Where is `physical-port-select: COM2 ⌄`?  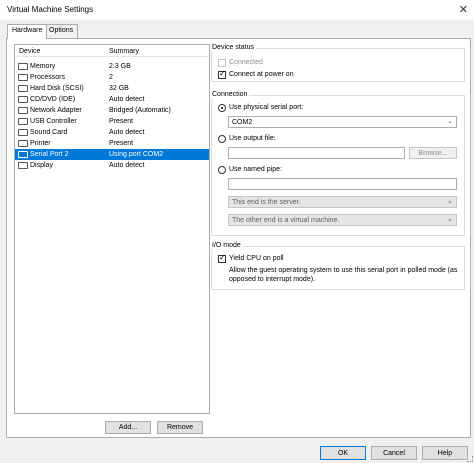 physical-port-select: COM2 ⌄ is located at coordinates (342, 122).